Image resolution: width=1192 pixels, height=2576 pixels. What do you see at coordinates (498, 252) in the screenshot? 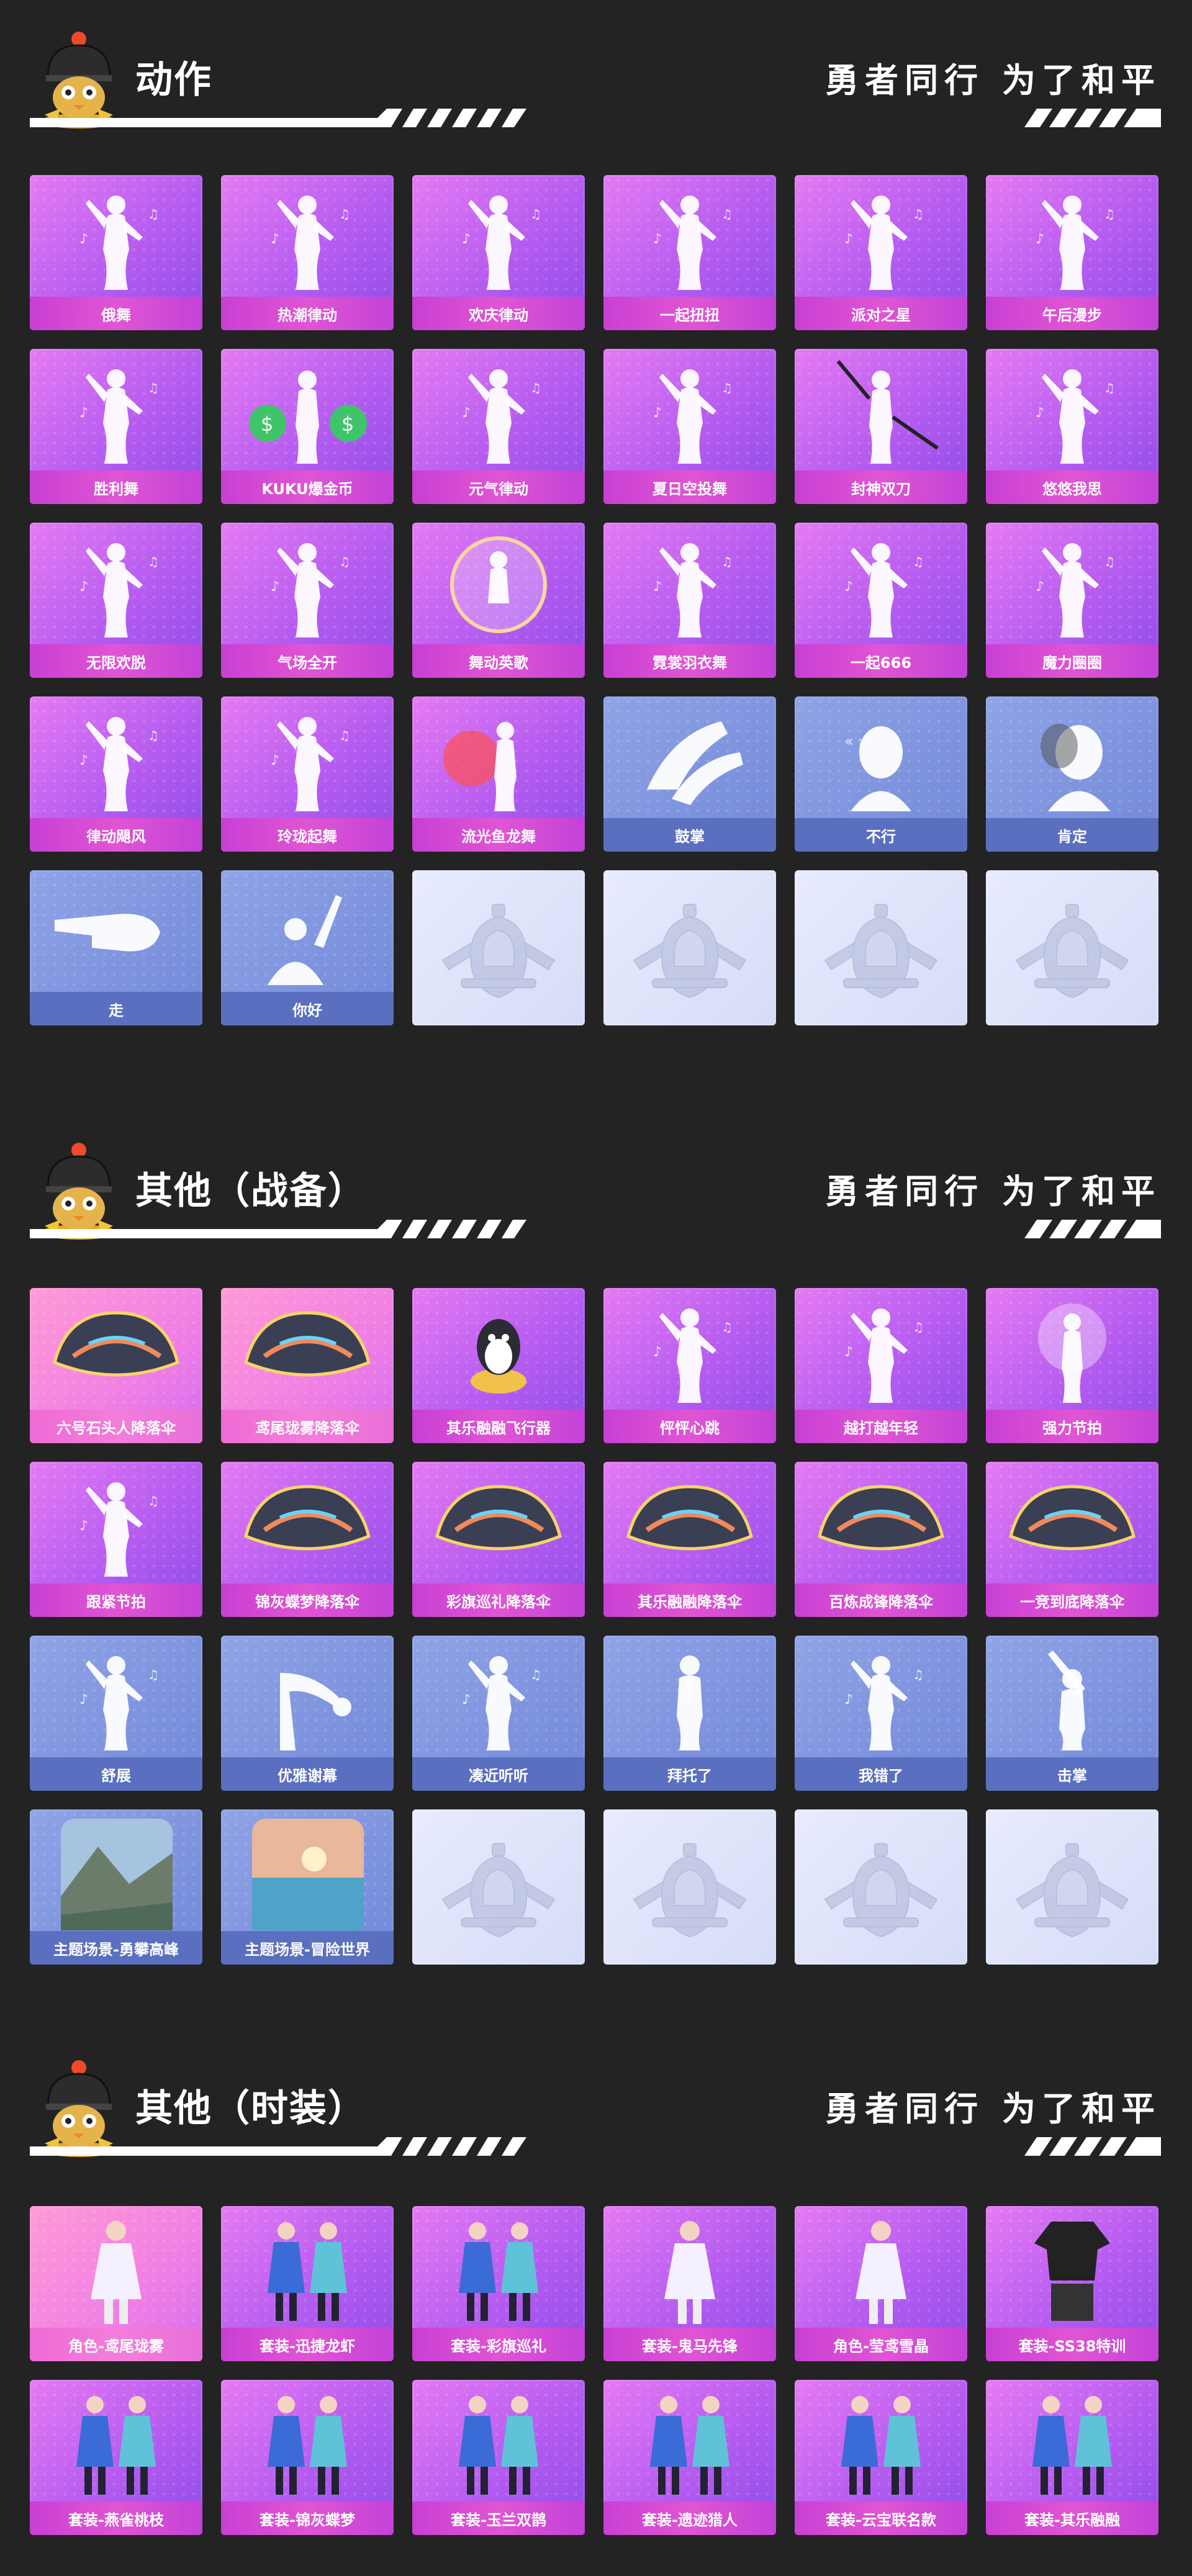
I see `reward-item-card: ♪ ♫ 欢庆律动` at bounding box center [498, 252].